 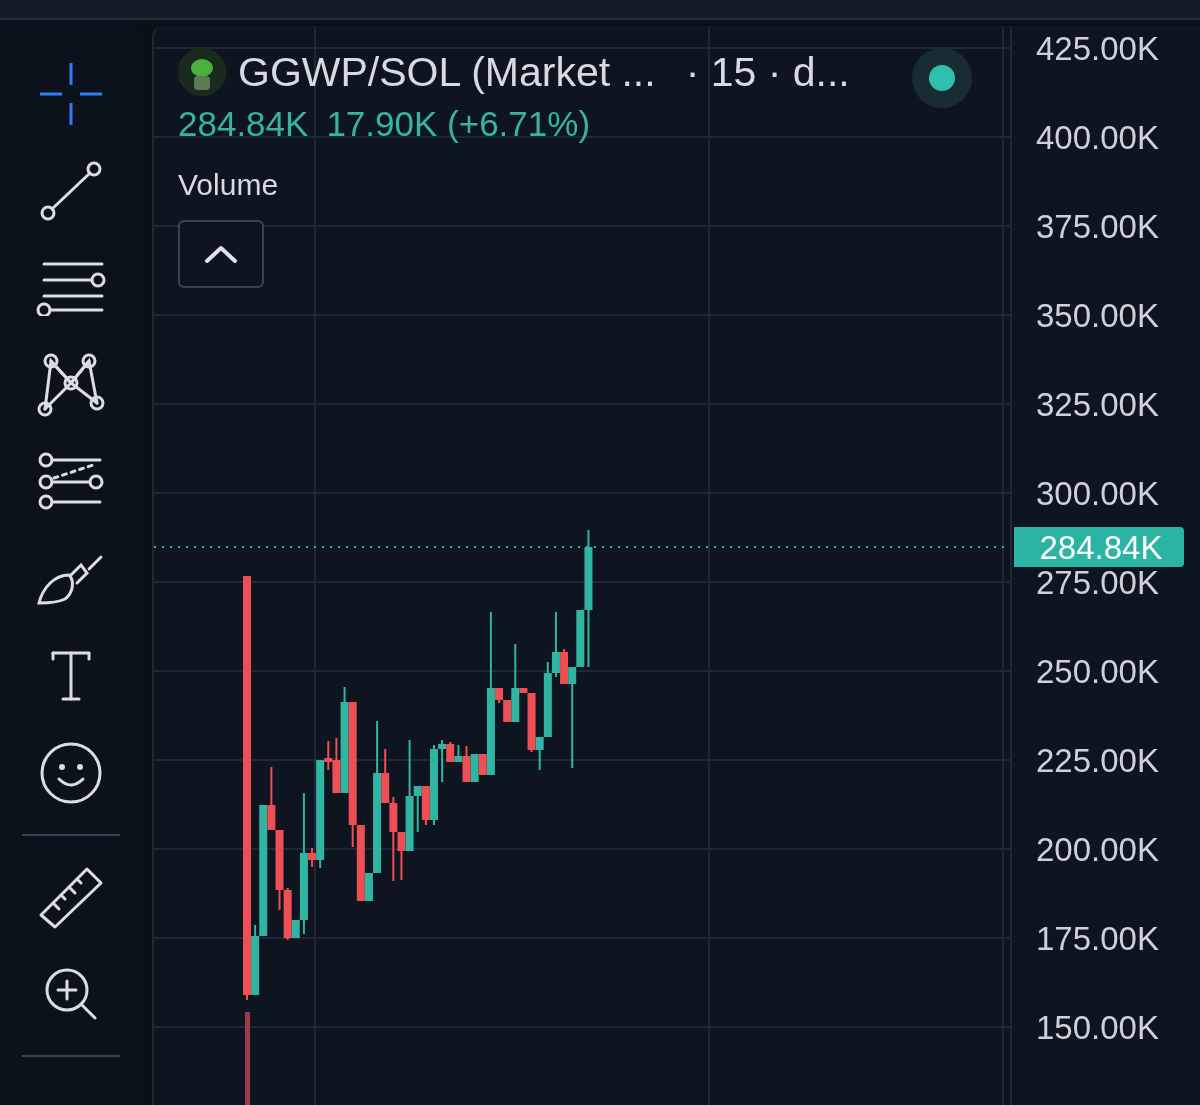 I want to click on zoom-in-icon, so click(x=71, y=994).